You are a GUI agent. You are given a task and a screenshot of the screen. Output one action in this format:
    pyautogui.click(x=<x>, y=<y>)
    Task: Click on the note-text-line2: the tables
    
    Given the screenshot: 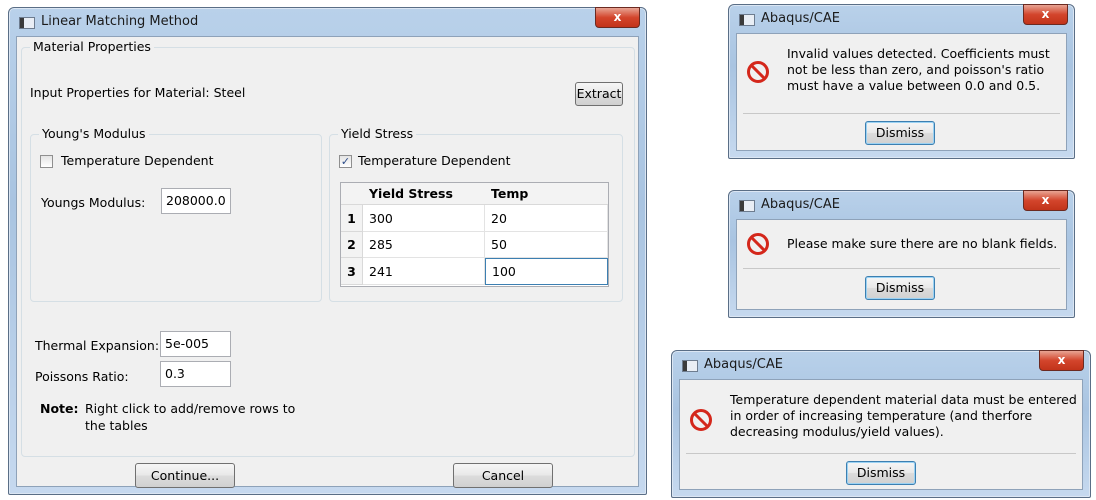 What is the action you would take?
    pyautogui.click(x=116, y=425)
    